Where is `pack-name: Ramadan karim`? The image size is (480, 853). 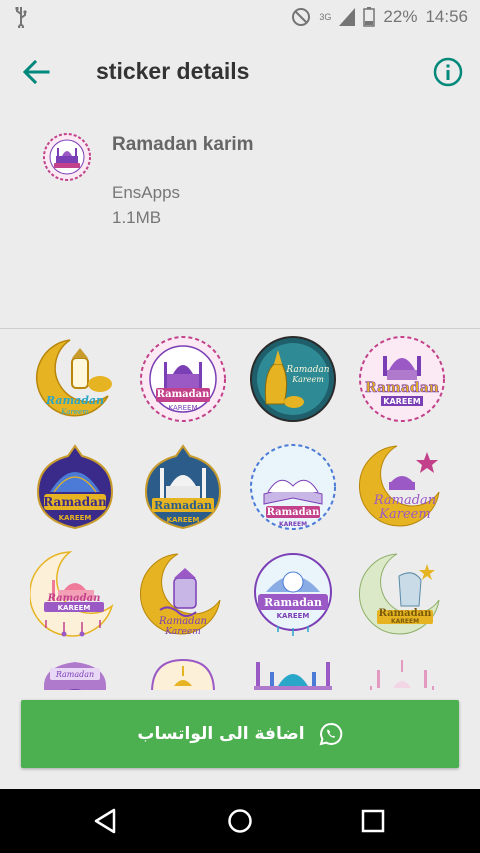 pack-name: Ramadan karim is located at coordinates (183, 144).